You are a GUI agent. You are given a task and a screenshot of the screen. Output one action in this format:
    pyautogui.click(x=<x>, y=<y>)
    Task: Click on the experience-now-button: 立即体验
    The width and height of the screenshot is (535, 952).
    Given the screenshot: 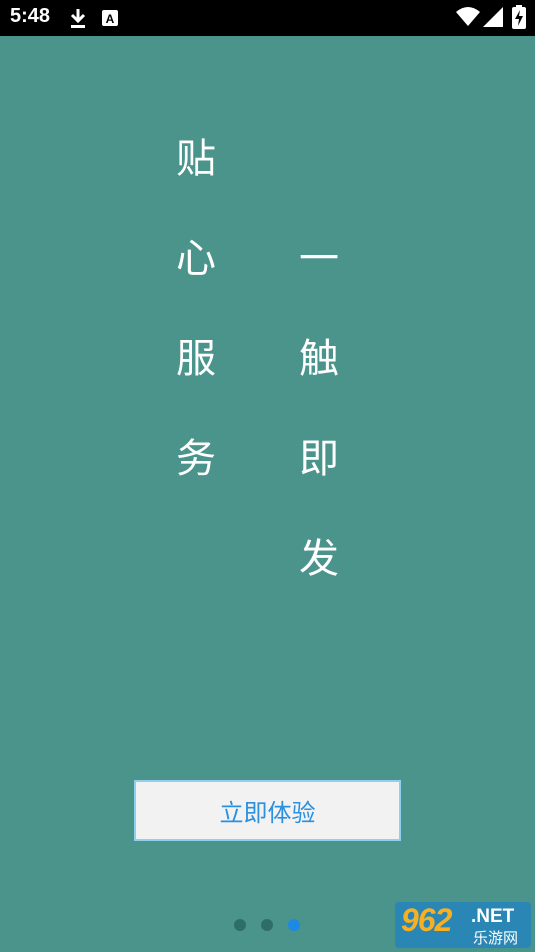 What is the action you would take?
    pyautogui.click(x=267, y=810)
    